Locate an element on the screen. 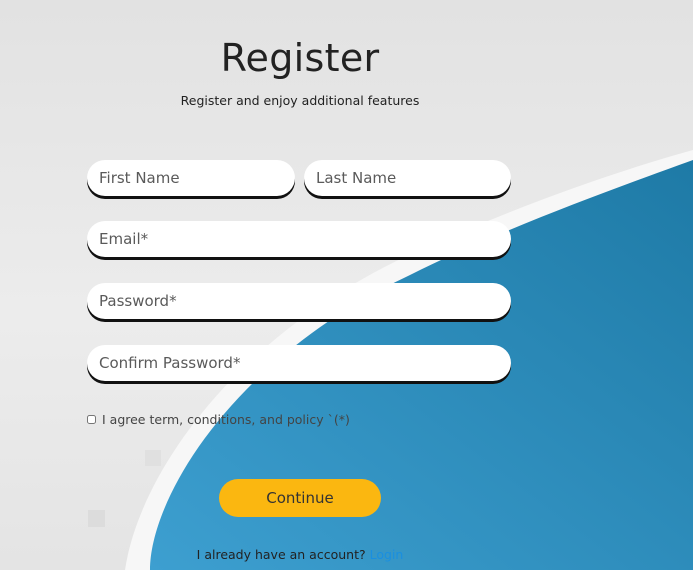  email-input is located at coordinates (299, 239).